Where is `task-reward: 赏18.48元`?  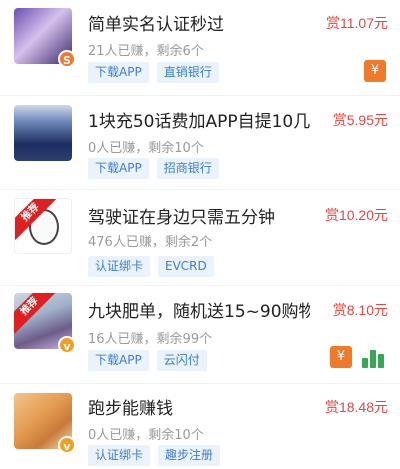
task-reward: 赏18.48元 is located at coordinates (356, 407).